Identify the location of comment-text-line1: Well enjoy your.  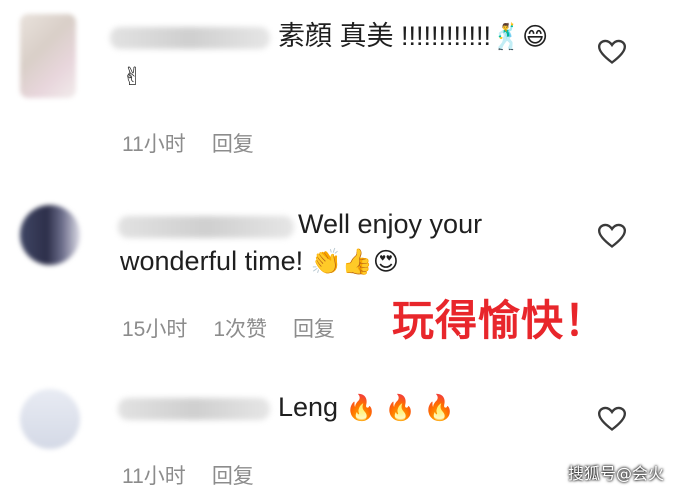
(390, 224).